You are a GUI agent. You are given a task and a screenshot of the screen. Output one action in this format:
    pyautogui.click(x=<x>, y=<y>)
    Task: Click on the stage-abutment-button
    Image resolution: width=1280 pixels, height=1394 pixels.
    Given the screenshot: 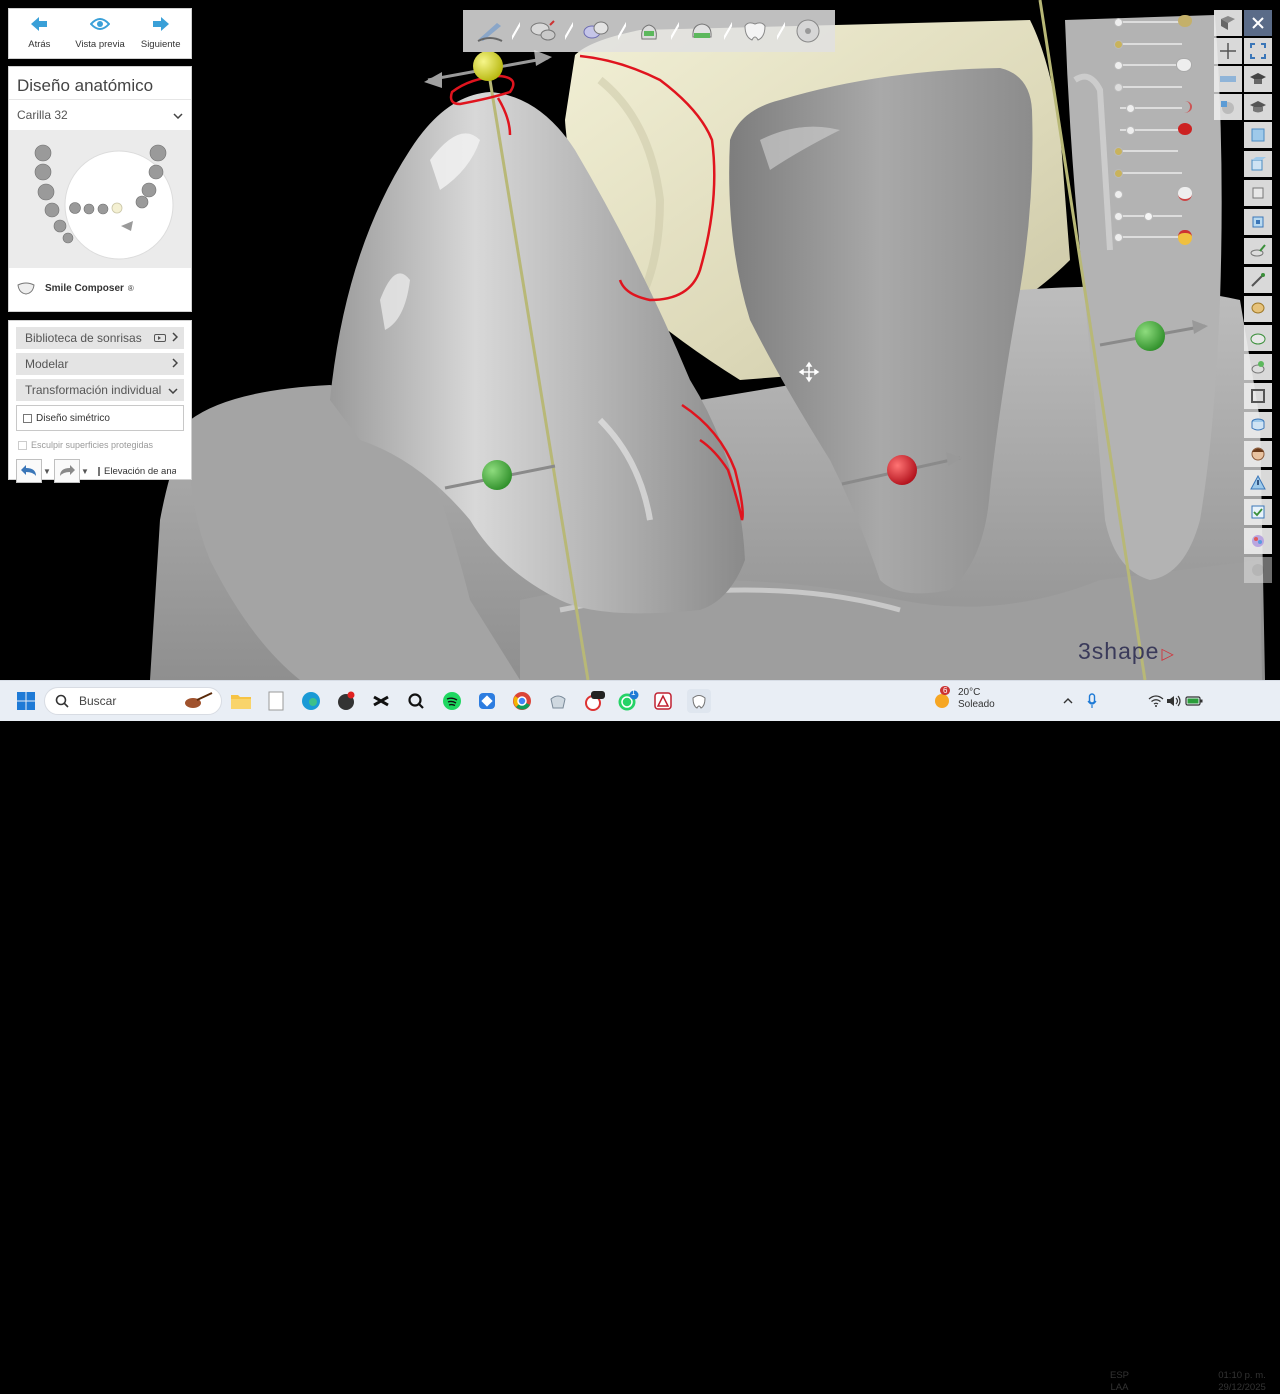 What is the action you would take?
    pyautogui.click(x=646, y=31)
    